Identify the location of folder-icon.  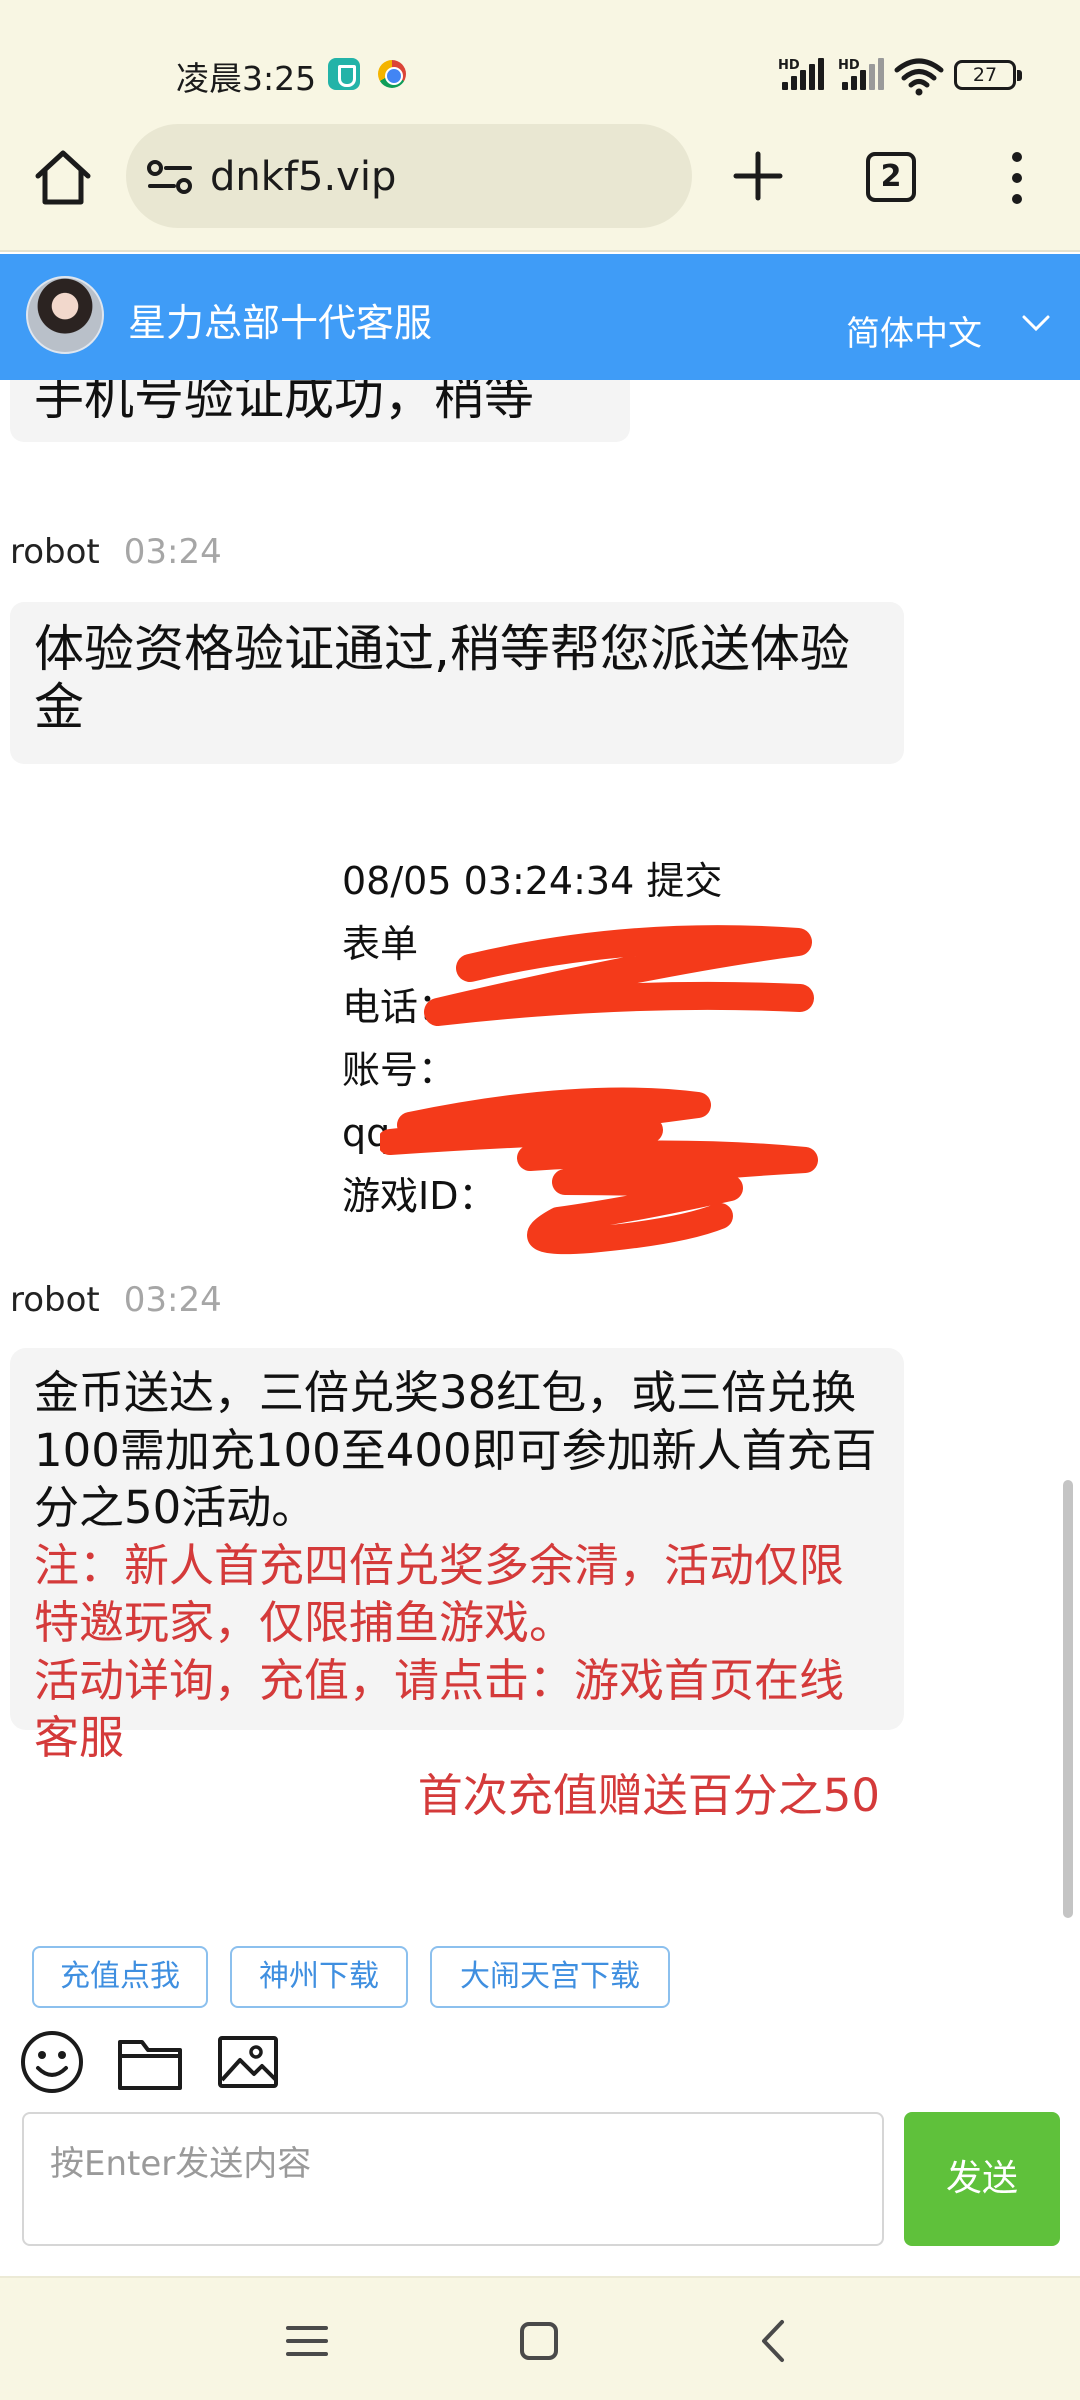
(150, 2062).